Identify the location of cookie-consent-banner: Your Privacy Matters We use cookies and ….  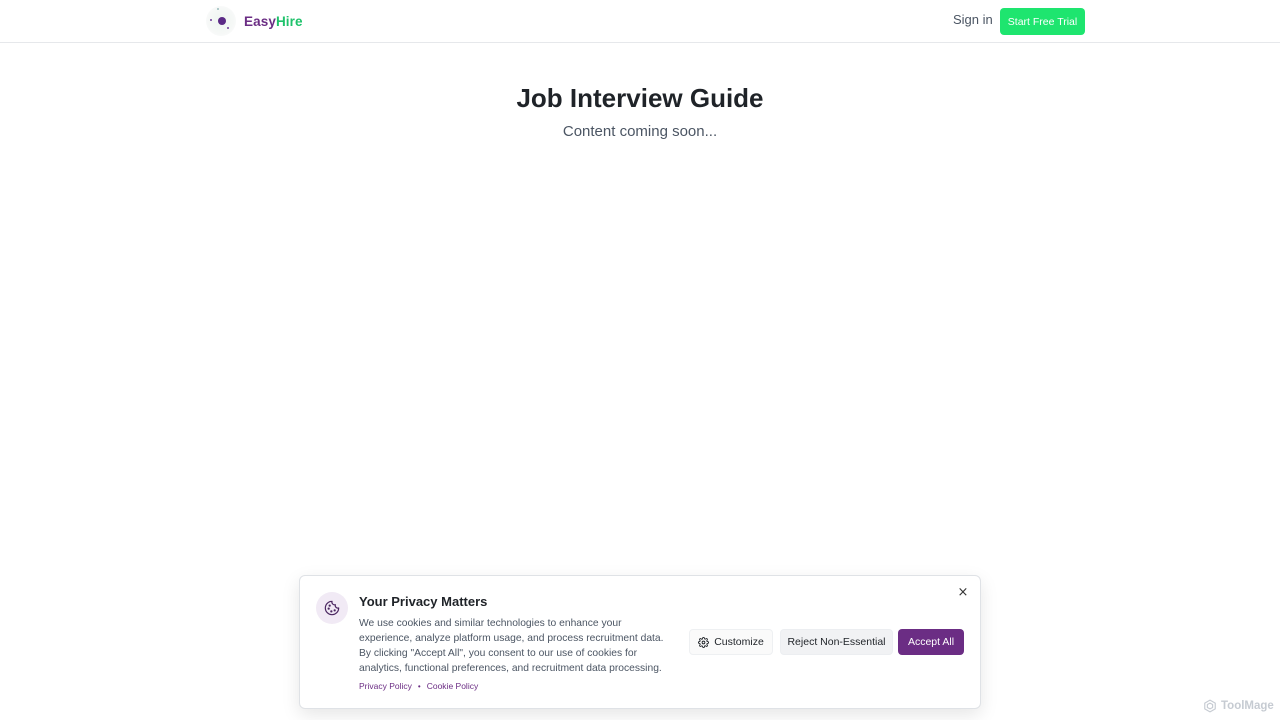
(640, 642).